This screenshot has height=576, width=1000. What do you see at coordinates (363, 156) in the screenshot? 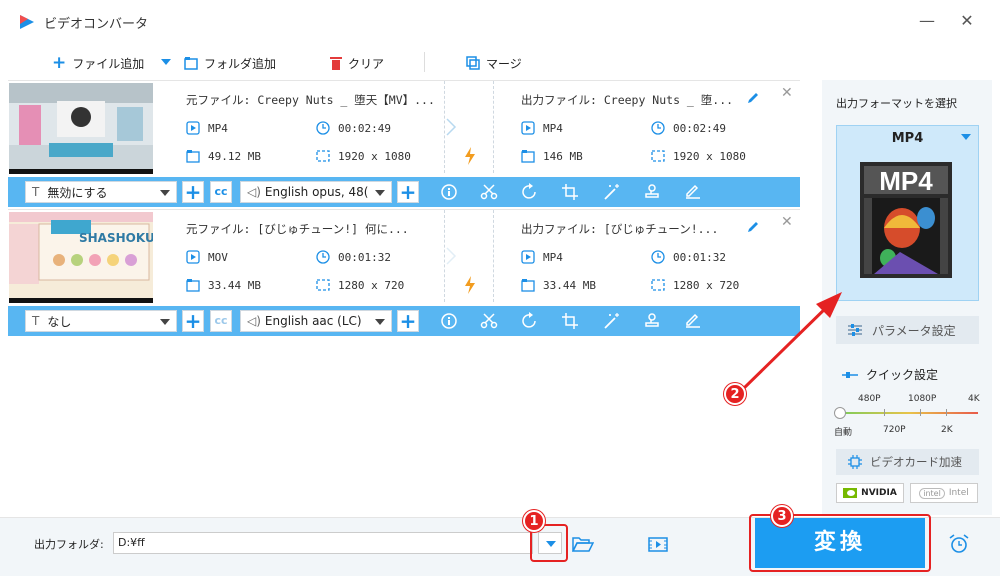
I see `source-resolution: 1920 x 1080` at bounding box center [363, 156].